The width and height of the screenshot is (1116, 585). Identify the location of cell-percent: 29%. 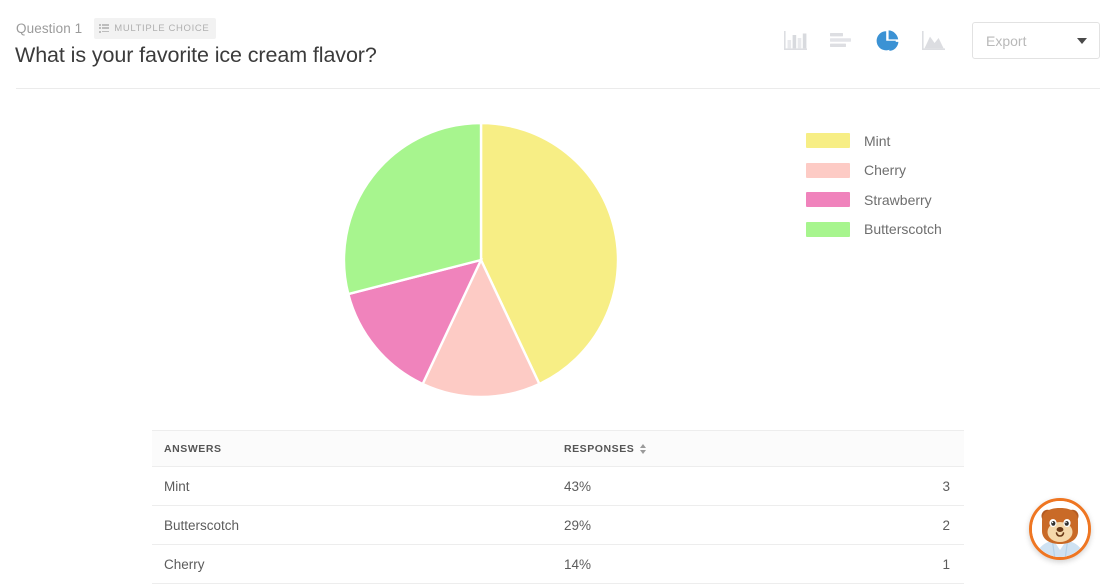
(578, 525).